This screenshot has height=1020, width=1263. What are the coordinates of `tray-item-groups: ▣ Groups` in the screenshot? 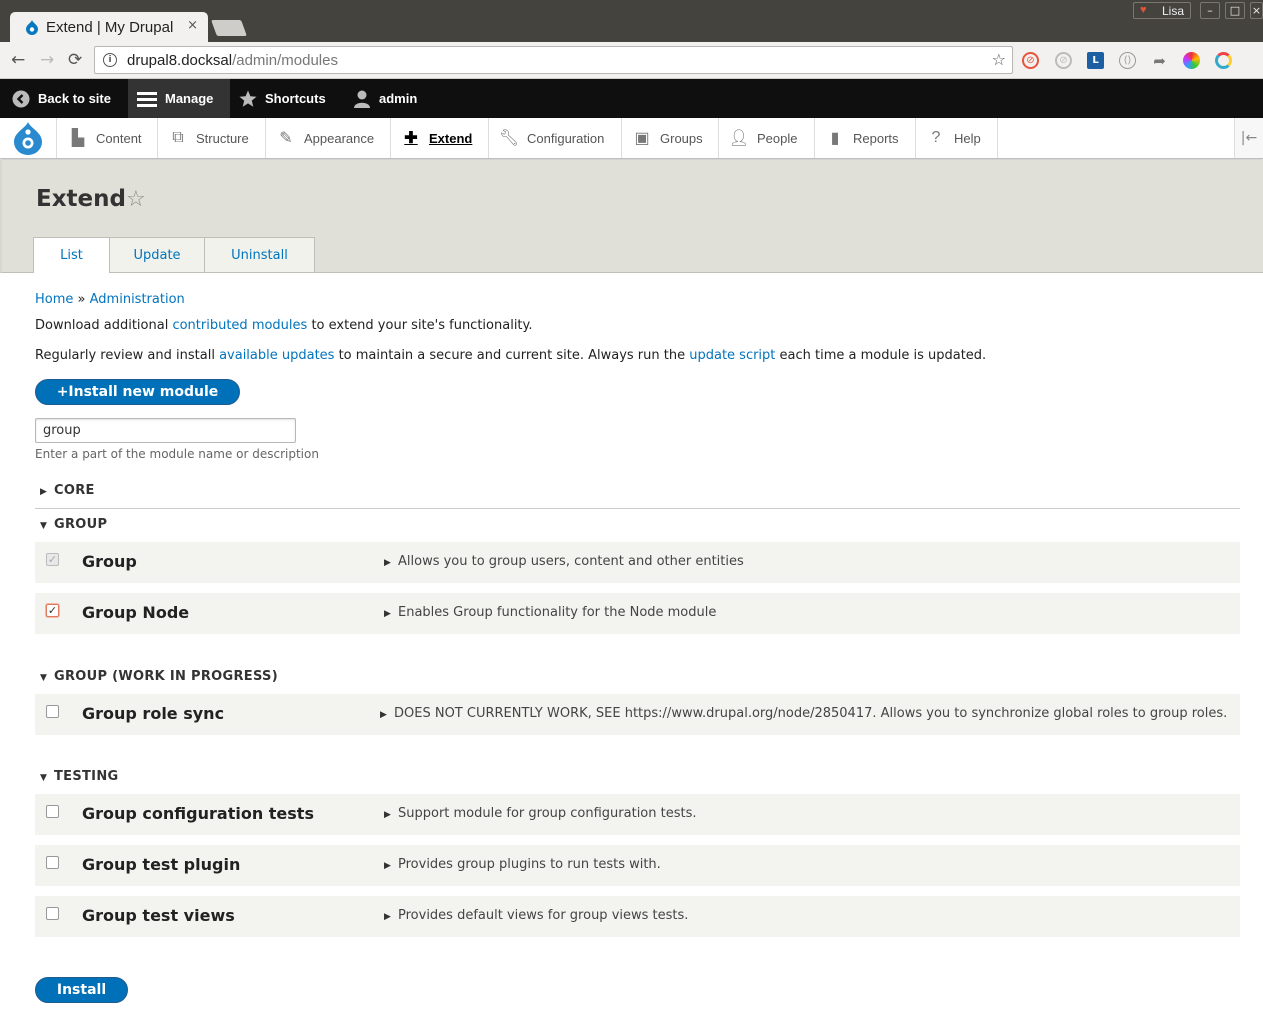 It's located at (670, 138).